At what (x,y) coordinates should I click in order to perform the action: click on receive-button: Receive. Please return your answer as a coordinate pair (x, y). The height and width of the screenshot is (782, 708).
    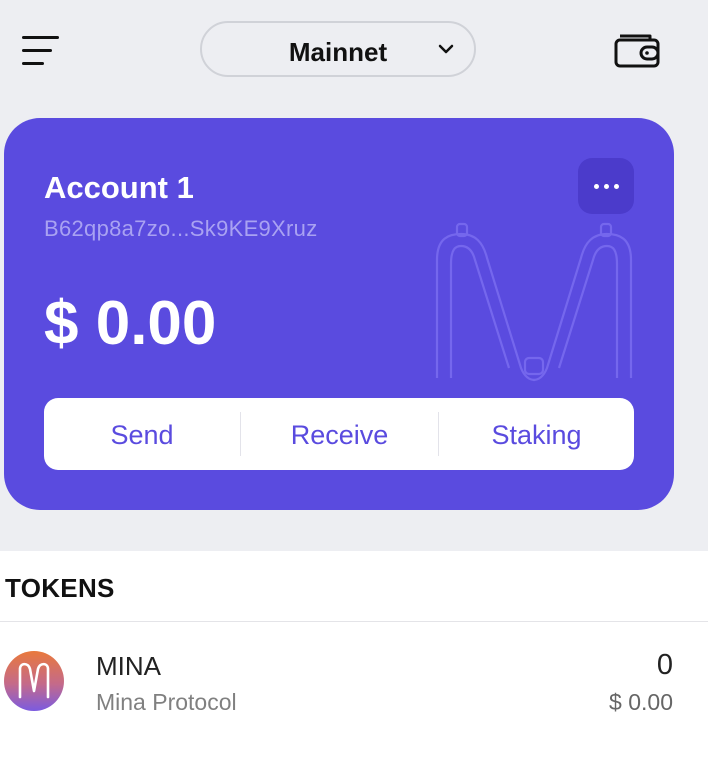
    Looking at the image, I should click on (339, 434).